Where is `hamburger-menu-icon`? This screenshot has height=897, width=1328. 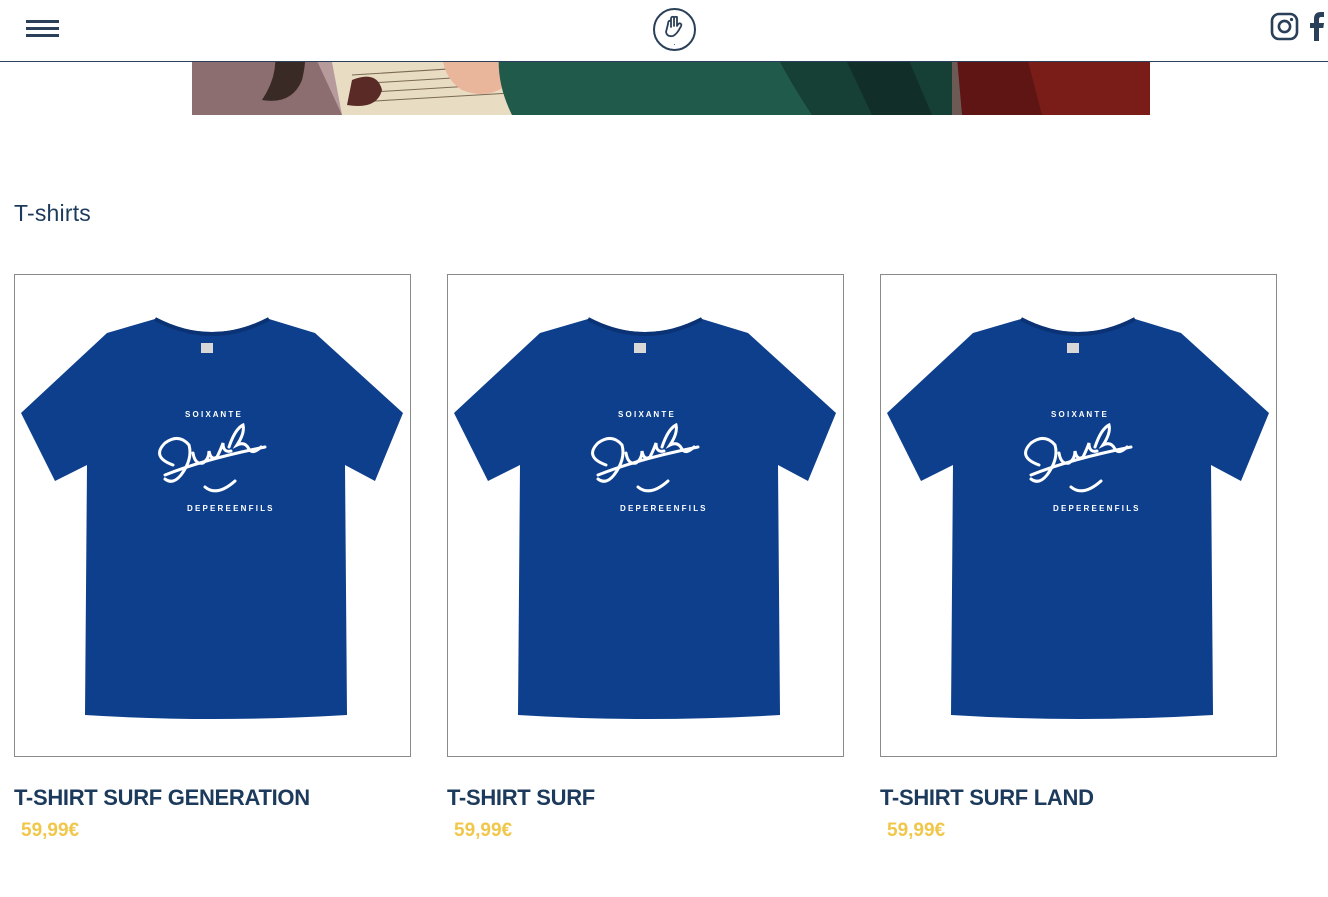 hamburger-menu-icon is located at coordinates (42, 30).